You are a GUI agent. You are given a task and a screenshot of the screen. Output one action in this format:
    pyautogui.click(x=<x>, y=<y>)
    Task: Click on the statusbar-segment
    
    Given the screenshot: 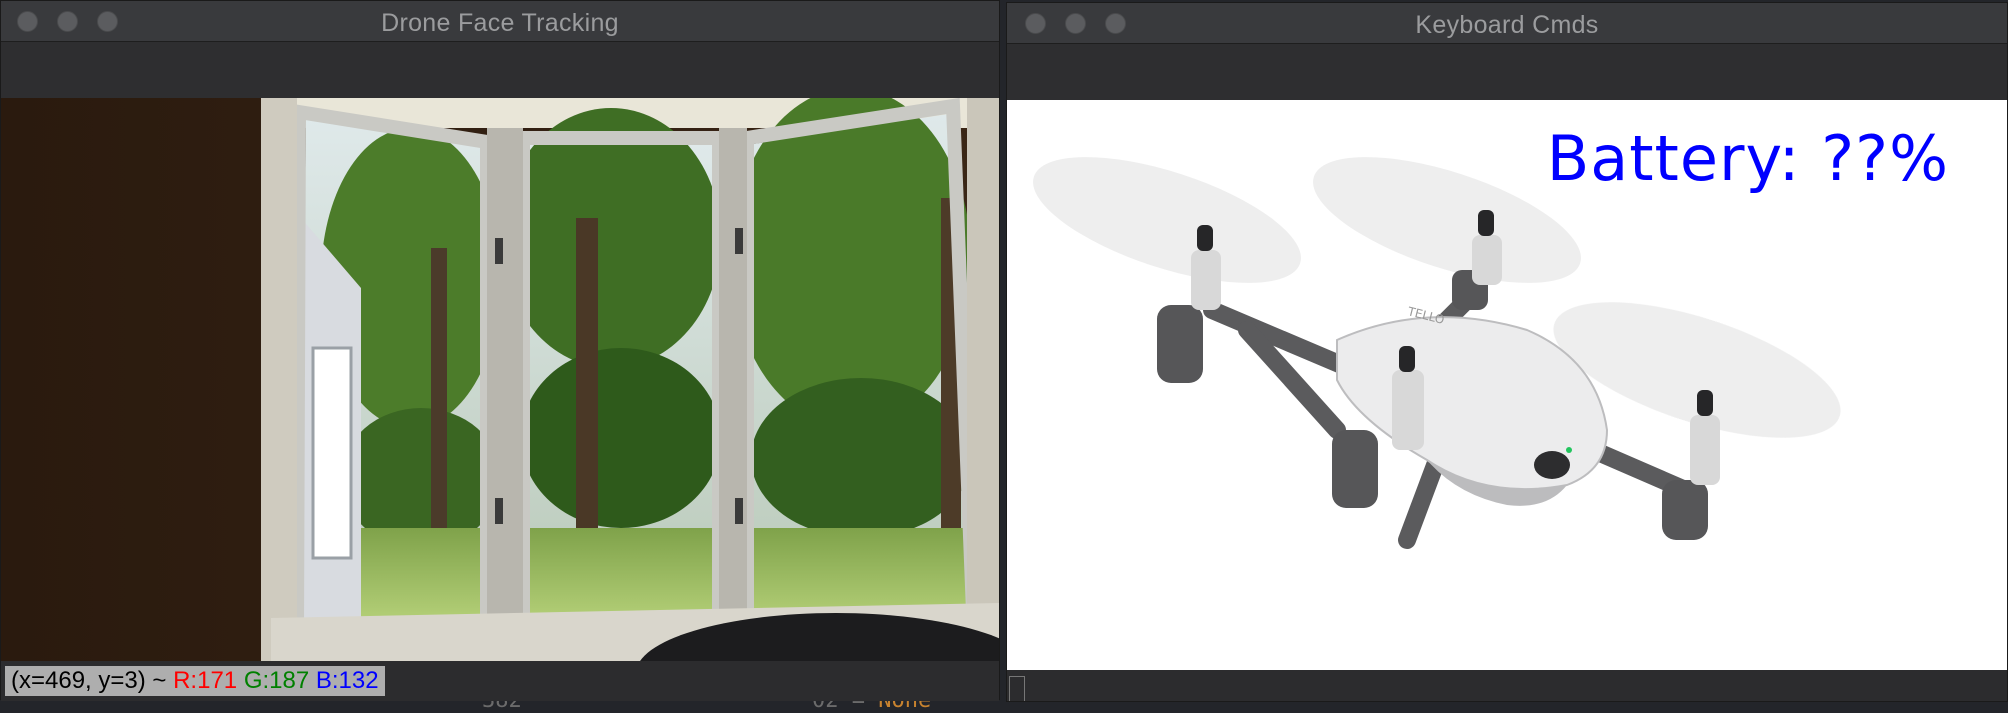 What is the action you would take?
    pyautogui.click(x=1017, y=688)
    